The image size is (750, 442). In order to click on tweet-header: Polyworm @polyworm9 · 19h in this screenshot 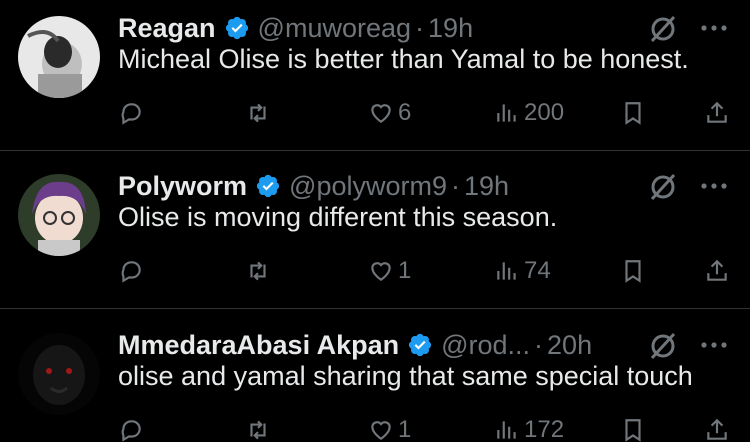, I will do `click(313, 186)`.